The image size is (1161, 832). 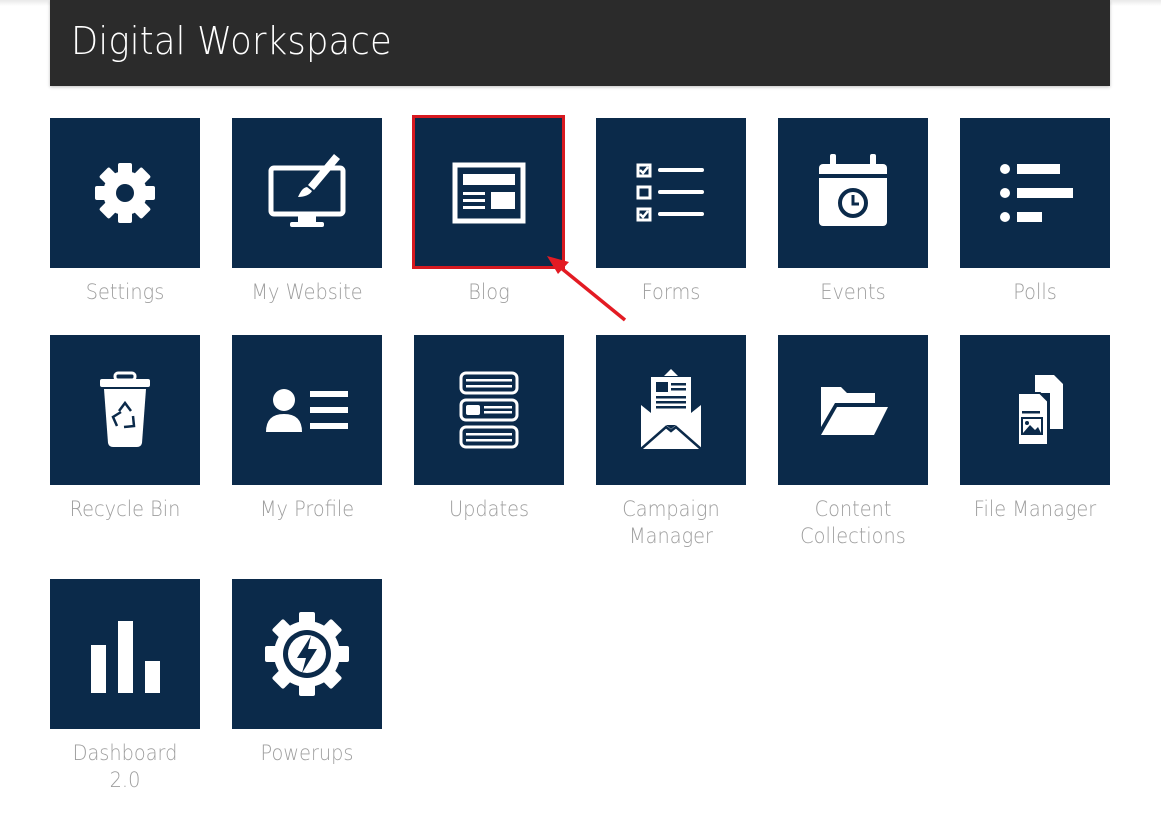 I want to click on tile-campaign-manager: Campaign Manager, so click(x=671, y=442).